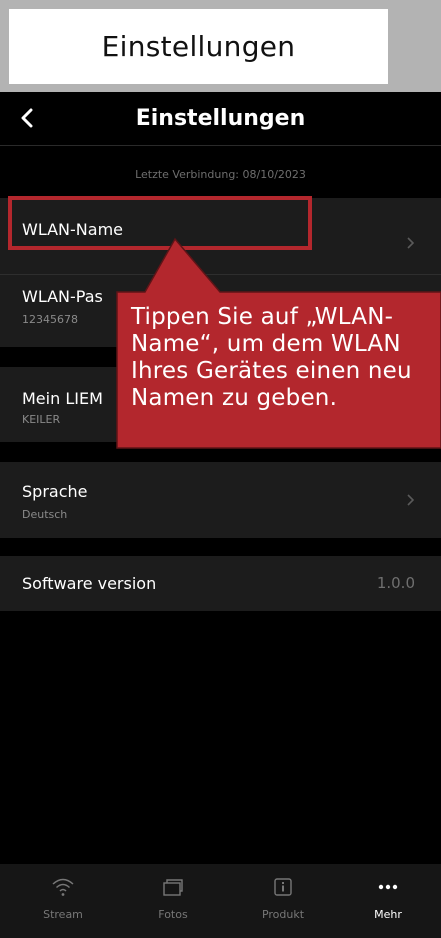 Image resolution: width=441 pixels, height=938 pixels. I want to click on info-icon, so click(283, 887).